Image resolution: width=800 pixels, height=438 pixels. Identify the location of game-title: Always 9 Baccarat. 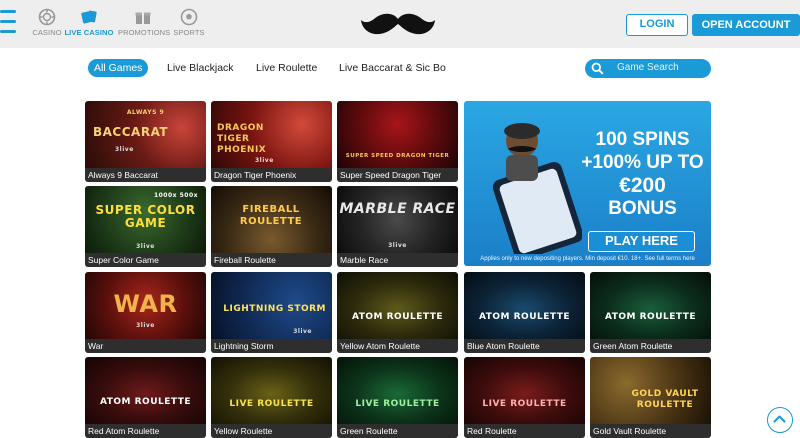
(145, 175).